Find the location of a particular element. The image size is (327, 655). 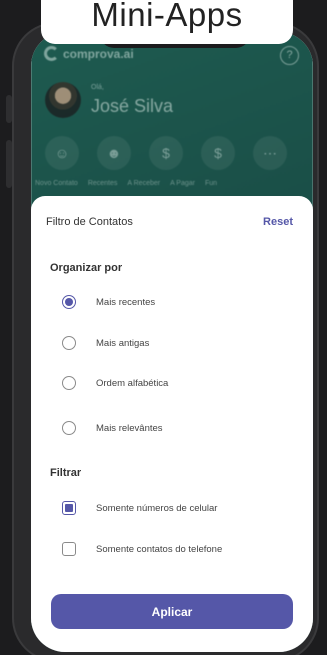

shortcut-bar: ☺ ☻ $ $ ⋯ is located at coordinates (166, 153).